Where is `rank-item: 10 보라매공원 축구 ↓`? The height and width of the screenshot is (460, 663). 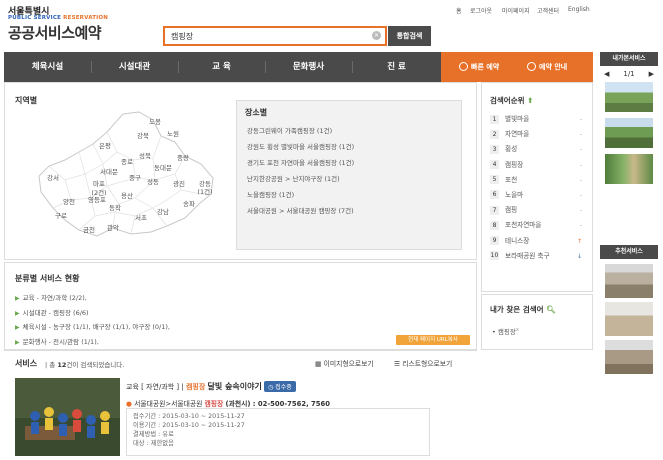 rank-item: 10 보라매공원 축구 ↓ is located at coordinates (539, 256).